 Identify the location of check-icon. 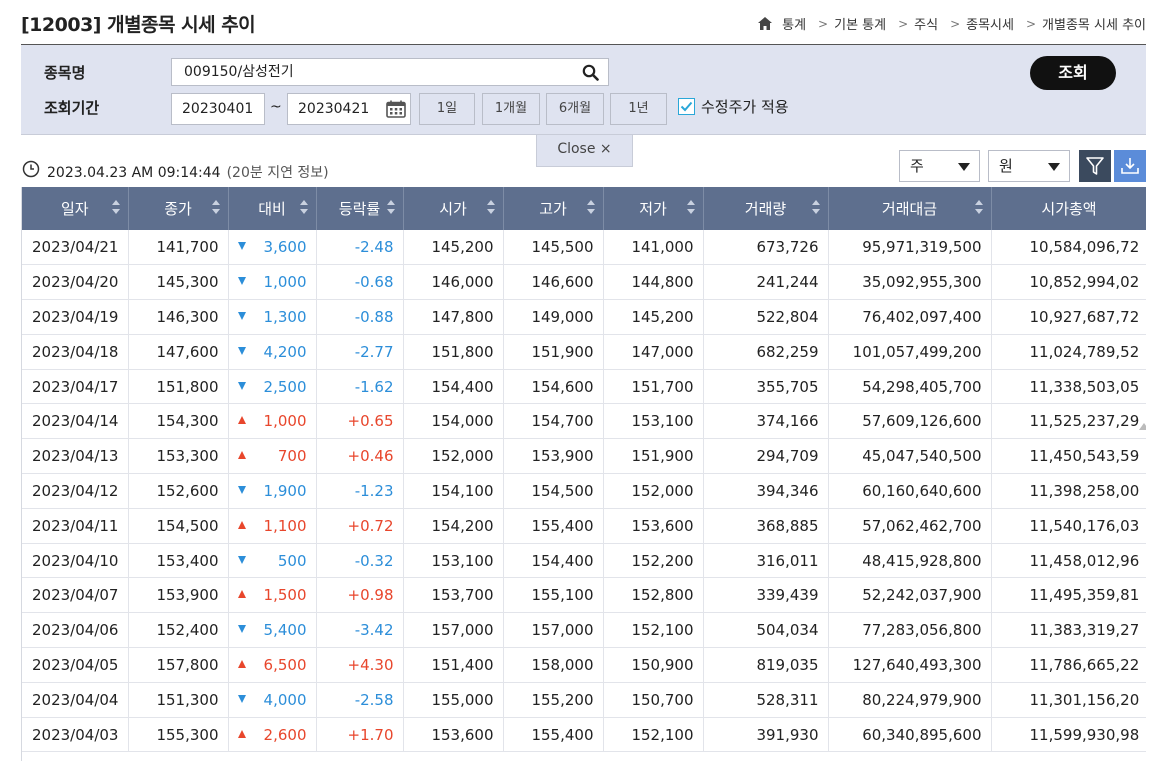
(686, 106).